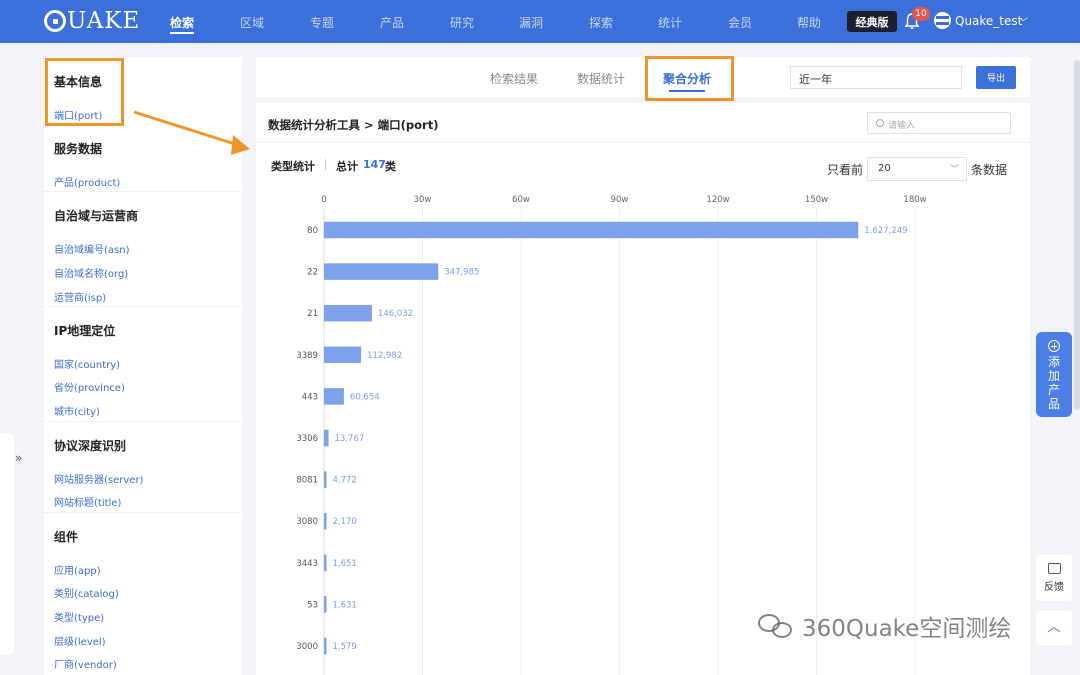 The width and height of the screenshot is (1080, 675). I want to click on add-product-label: 添加产品, so click(1054, 383).